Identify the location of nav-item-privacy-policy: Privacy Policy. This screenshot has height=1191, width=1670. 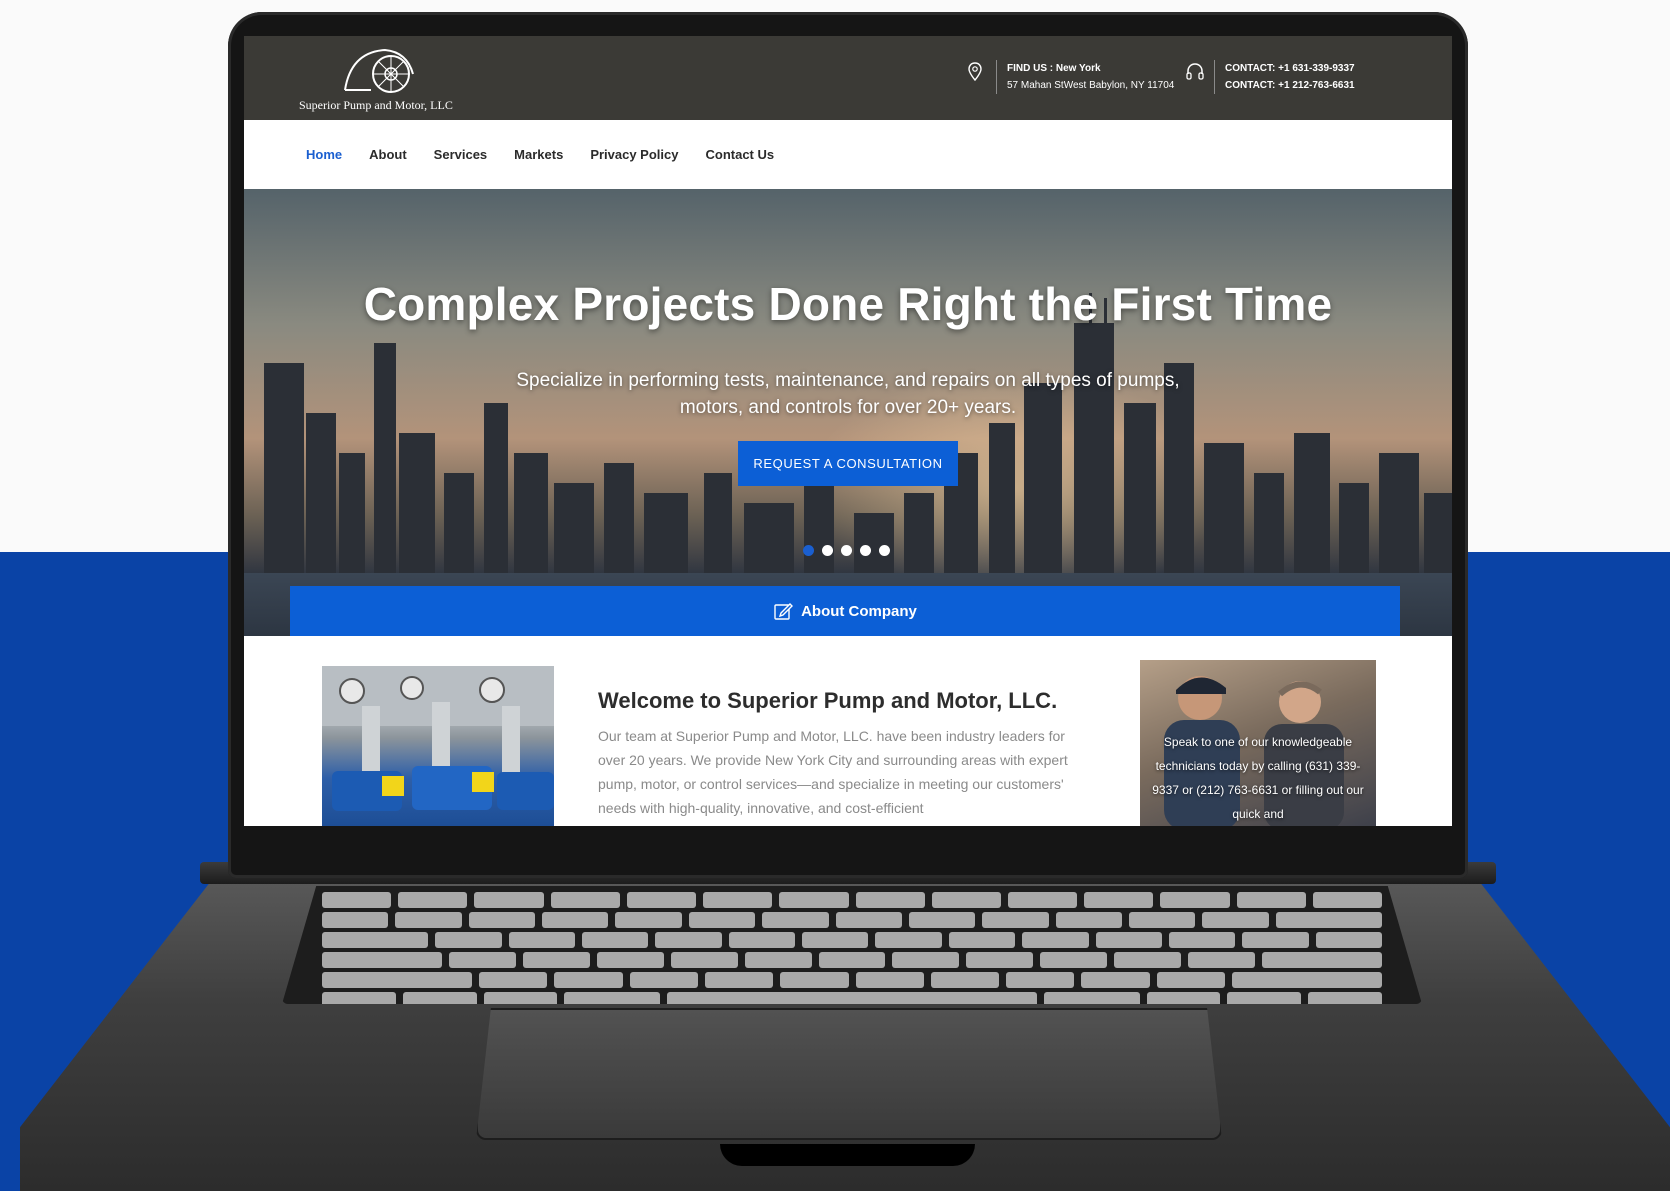
(634, 154).